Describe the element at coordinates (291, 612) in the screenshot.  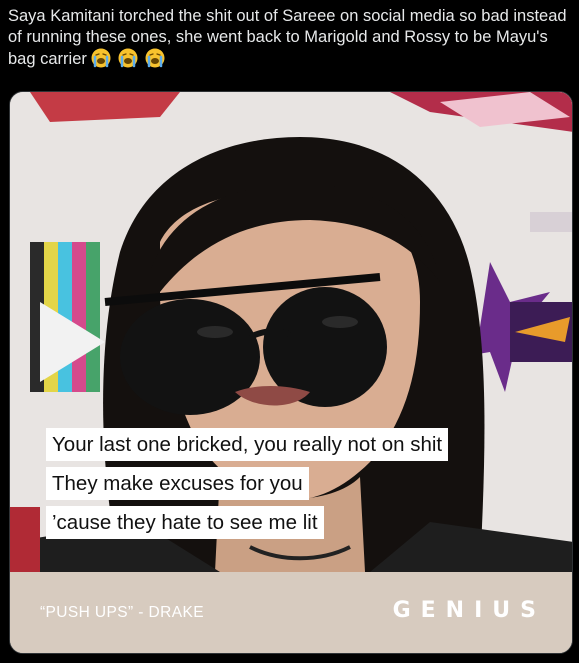
I see `card-footer: “PUSH UPS” - DRAKE GENIUS` at that location.